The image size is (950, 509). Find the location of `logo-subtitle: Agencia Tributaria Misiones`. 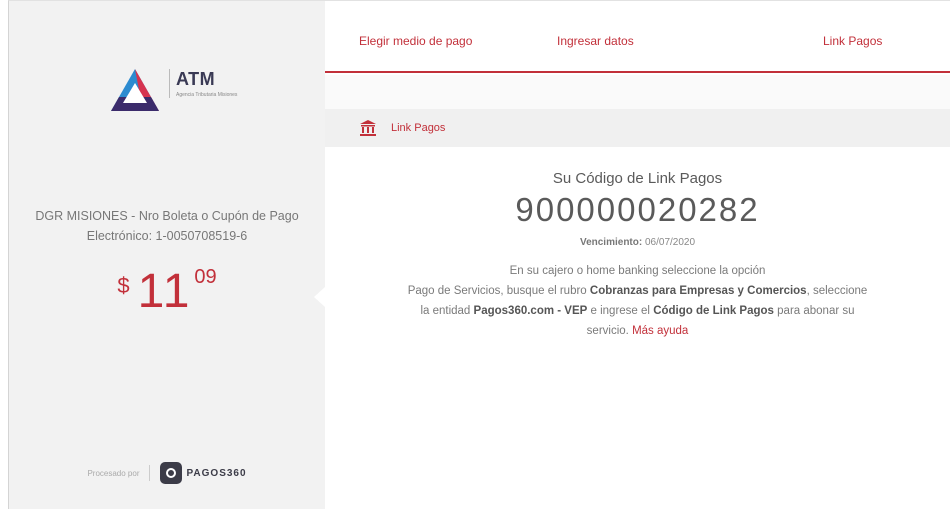

logo-subtitle: Agencia Tributaria Misiones is located at coordinates (207, 95).